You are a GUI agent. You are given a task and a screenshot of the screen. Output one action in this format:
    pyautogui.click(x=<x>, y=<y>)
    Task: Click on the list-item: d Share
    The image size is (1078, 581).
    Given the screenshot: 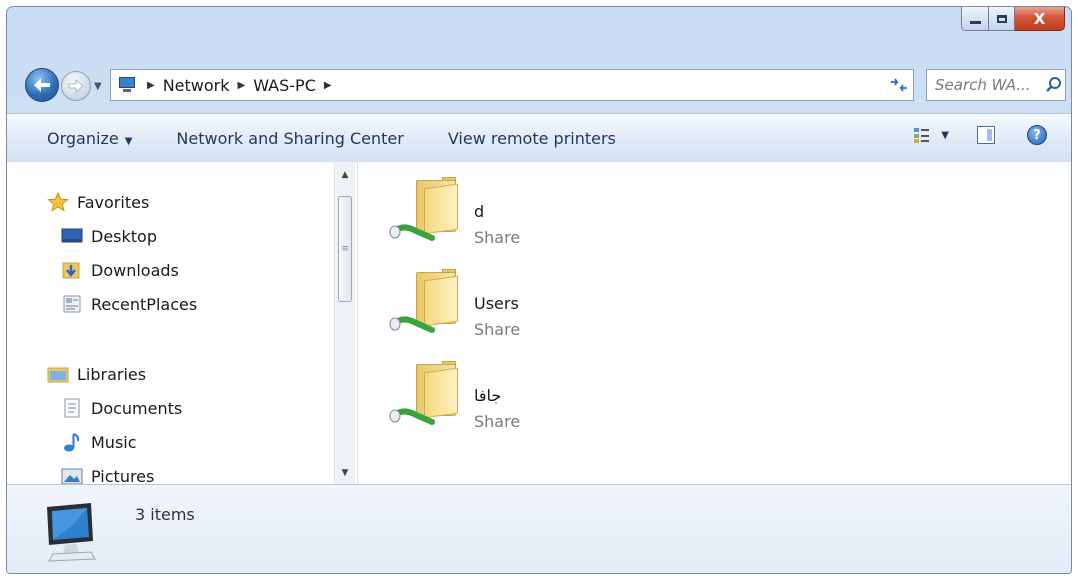 What is the action you would take?
    pyautogui.click(x=478, y=210)
    